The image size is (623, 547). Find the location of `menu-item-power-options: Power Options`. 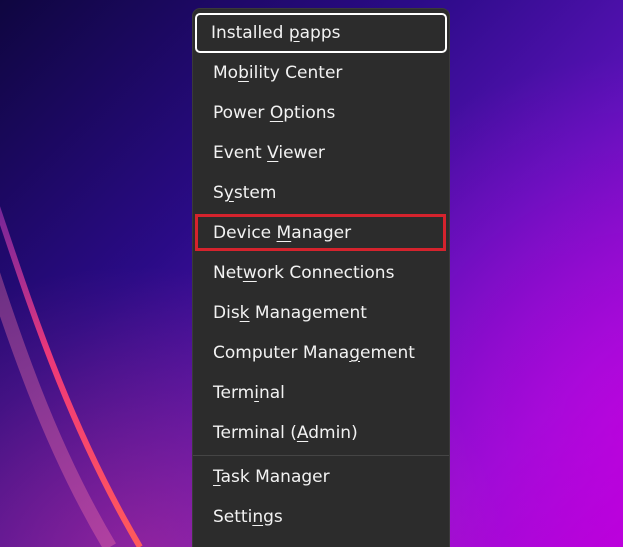

menu-item-power-options: Power Options is located at coordinates (321, 113).